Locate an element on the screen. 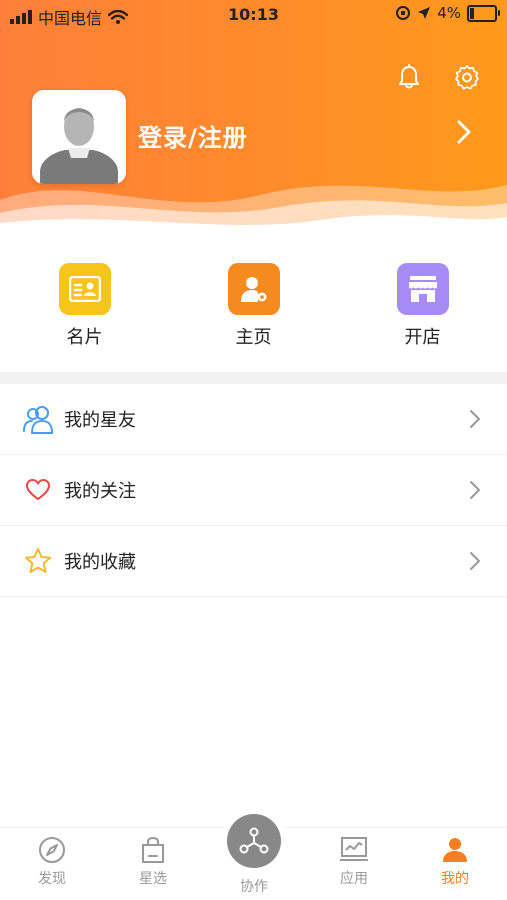  tab-mine: 我的 is located at coordinates (455, 862).